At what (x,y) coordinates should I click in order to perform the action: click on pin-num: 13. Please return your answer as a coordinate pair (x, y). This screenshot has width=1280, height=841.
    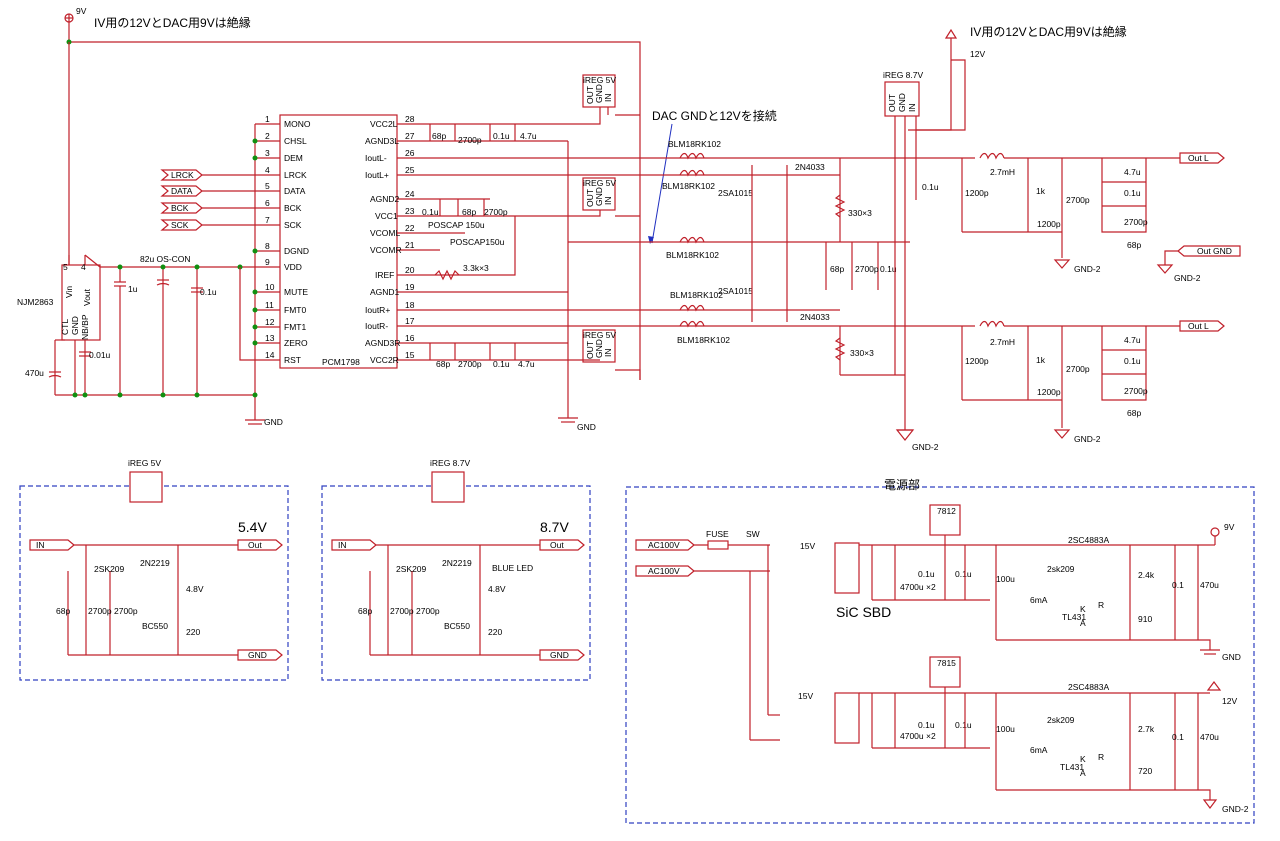
    Looking at the image, I should click on (270, 338).